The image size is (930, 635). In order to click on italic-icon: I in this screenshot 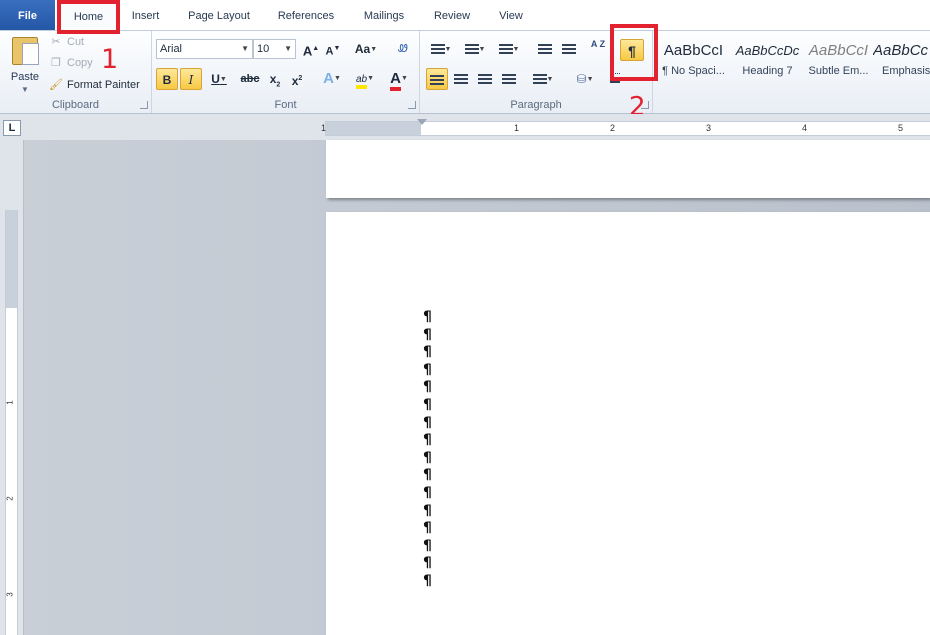, I will do `click(191, 80)`.